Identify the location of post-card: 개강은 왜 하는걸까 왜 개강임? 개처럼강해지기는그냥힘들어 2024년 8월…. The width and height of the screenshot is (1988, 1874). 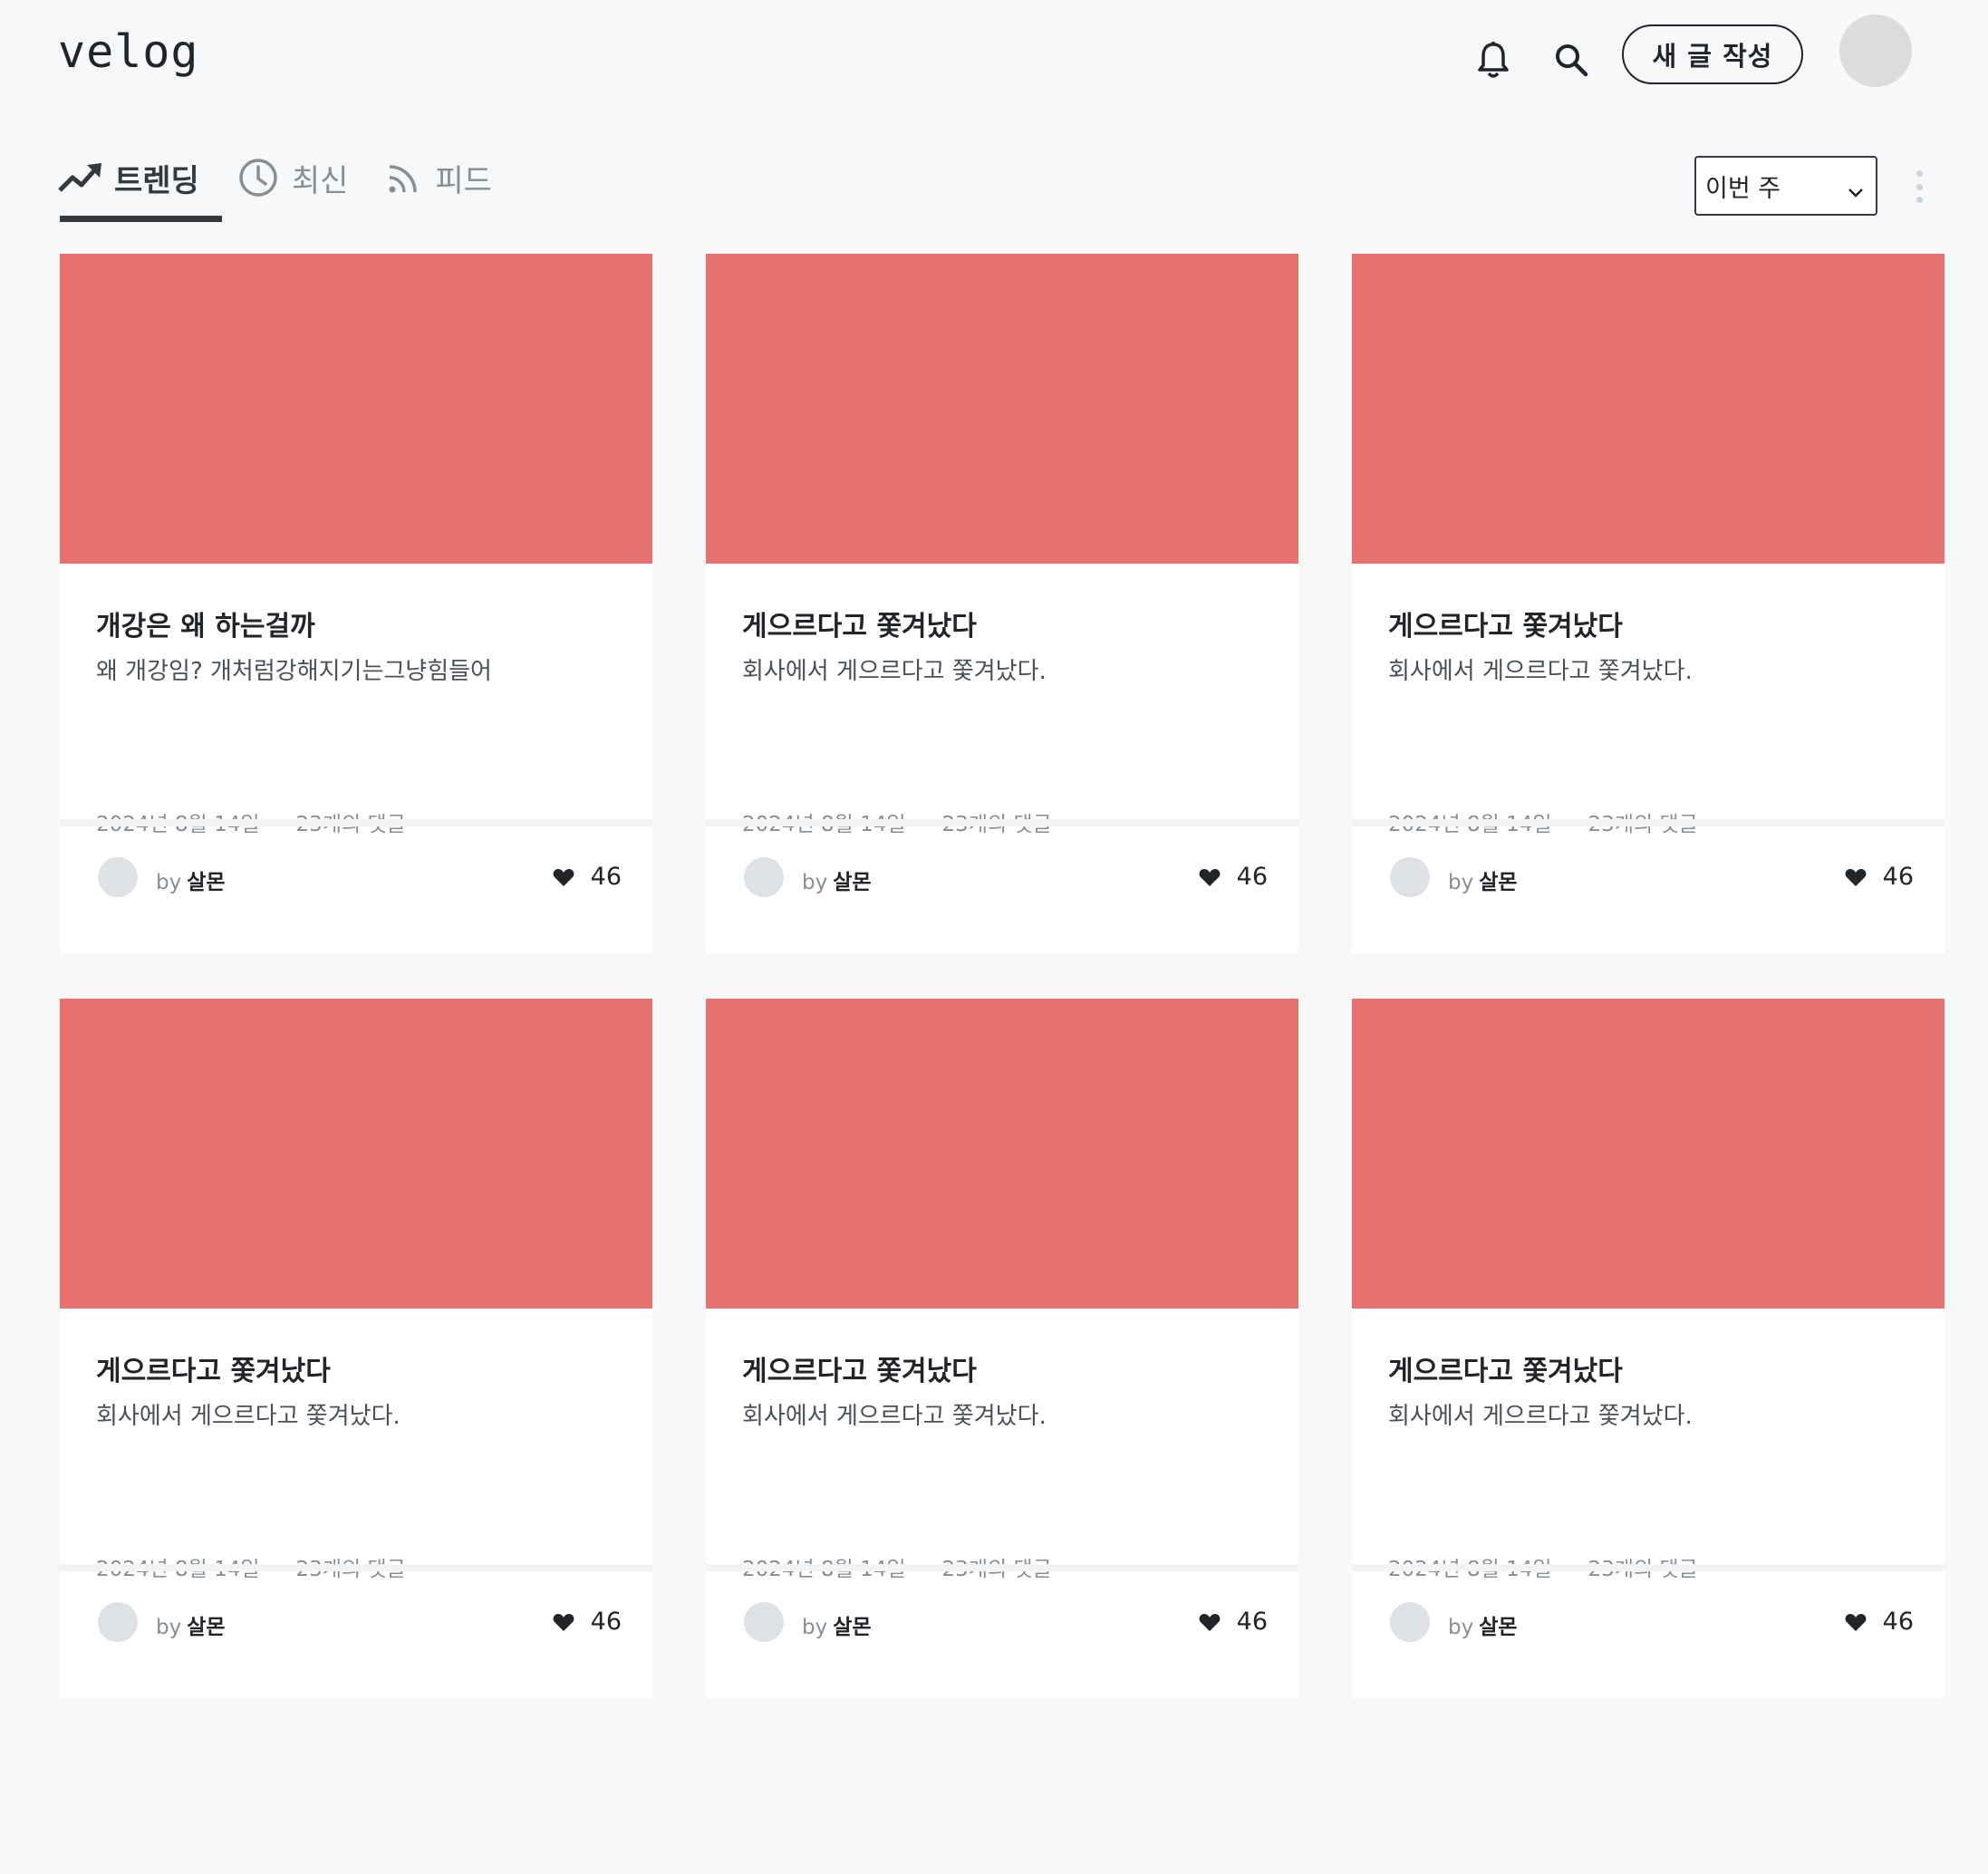
(356, 603).